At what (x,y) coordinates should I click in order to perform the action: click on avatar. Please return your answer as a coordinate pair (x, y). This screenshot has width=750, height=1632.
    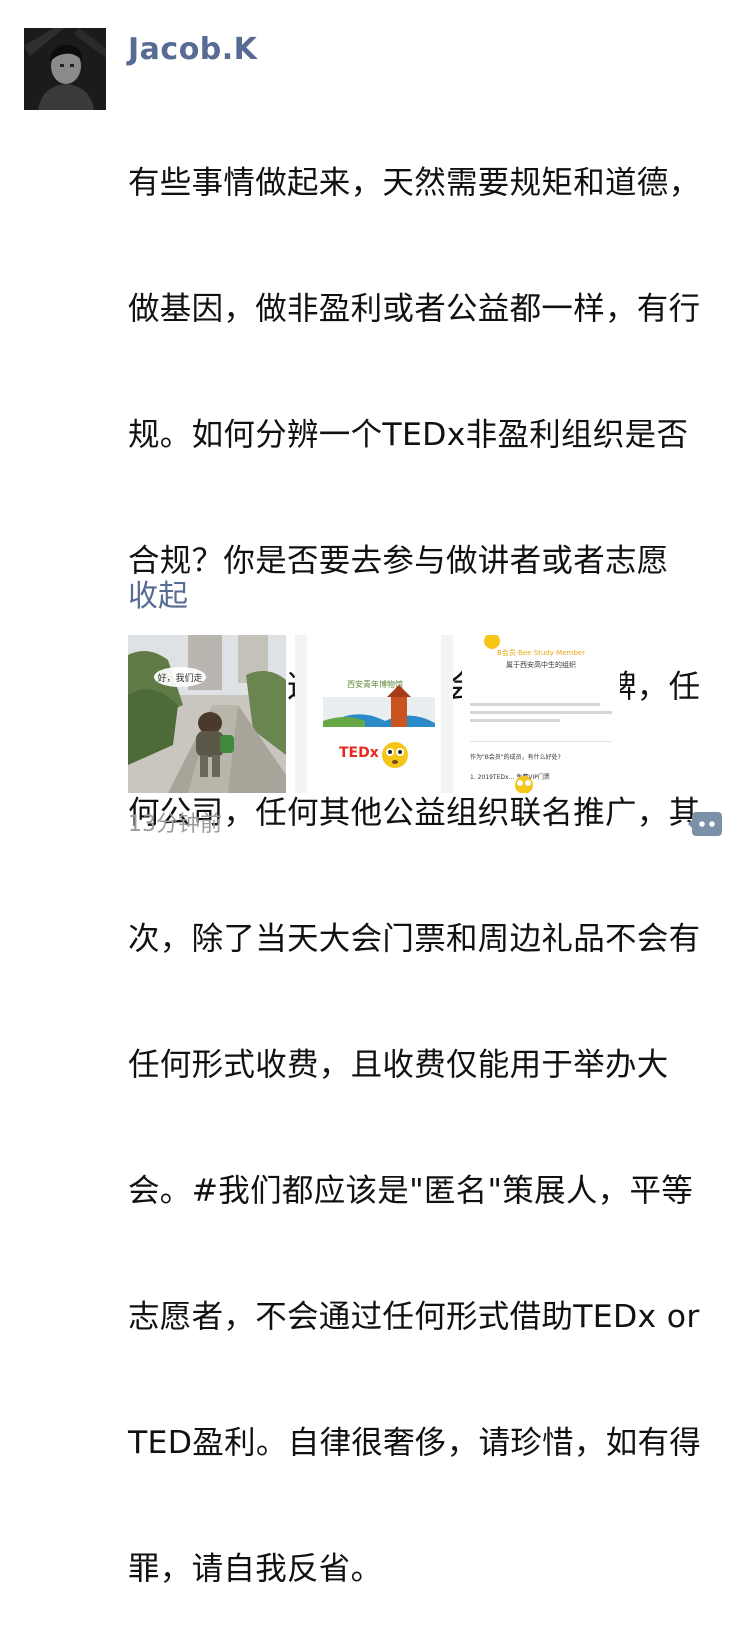
    Looking at the image, I should click on (65, 69).